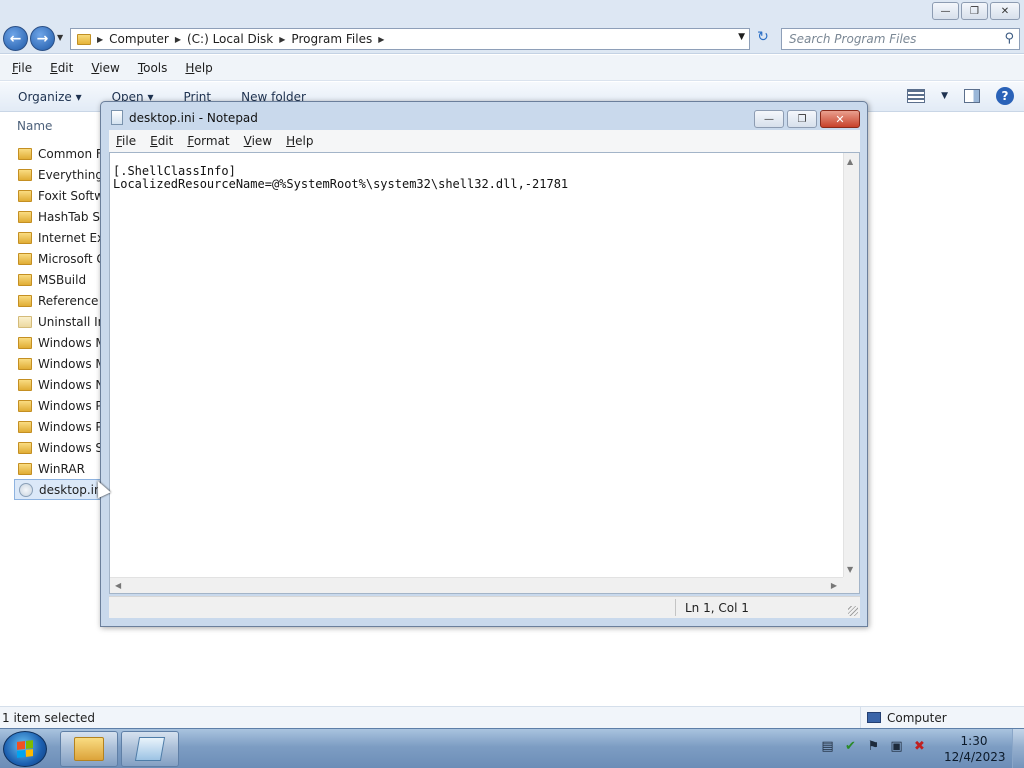 Image resolution: width=1024 pixels, height=768 pixels. What do you see at coordinates (71, 384) in the screenshot?
I see `list-item-label: Windows N` at bounding box center [71, 384].